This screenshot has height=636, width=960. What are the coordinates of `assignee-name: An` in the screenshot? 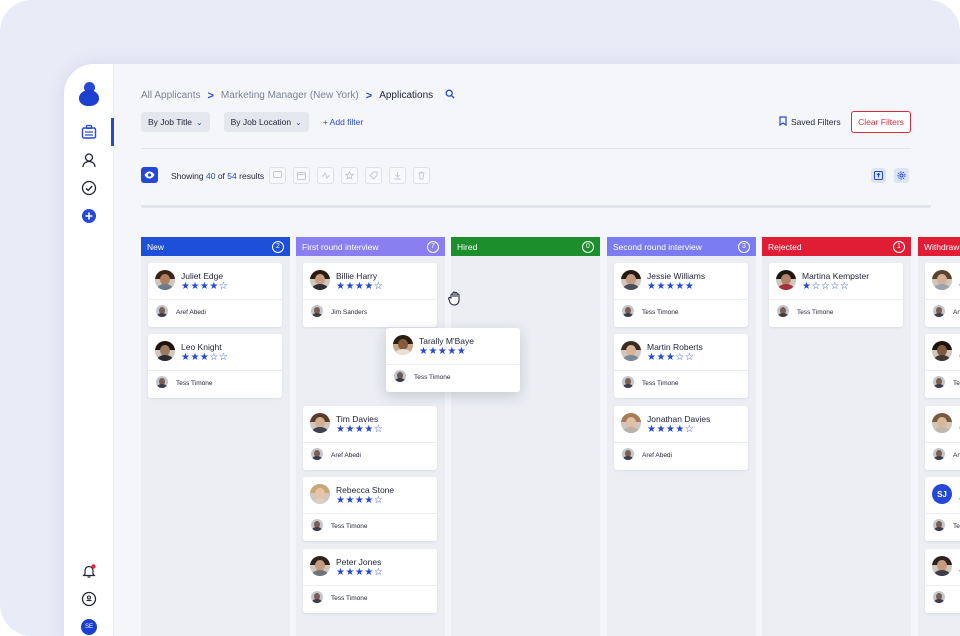 It's located at (956, 312).